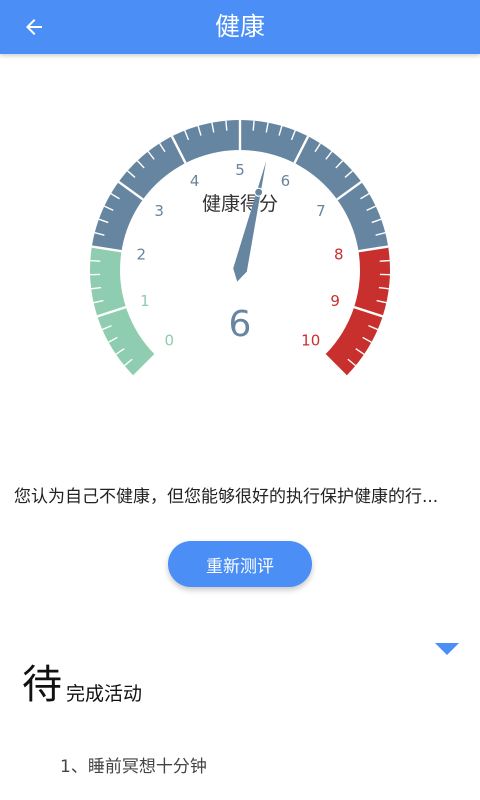 Image resolution: width=480 pixels, height=800 pixels. I want to click on gauge-tick-label: 9, so click(335, 301).